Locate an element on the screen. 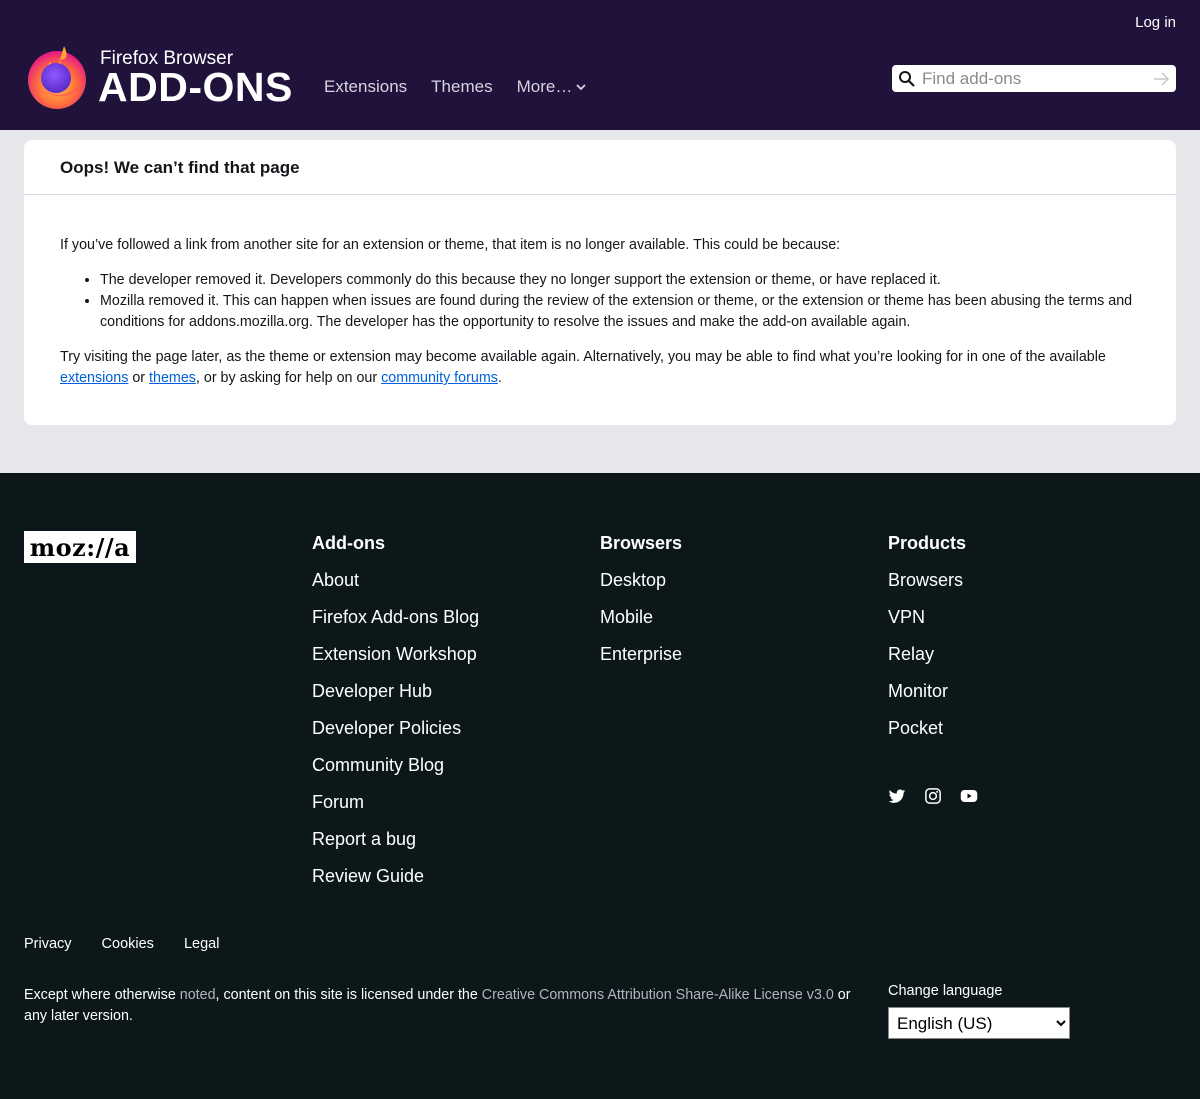 The image size is (1200, 1099). search-box is located at coordinates (1034, 78).